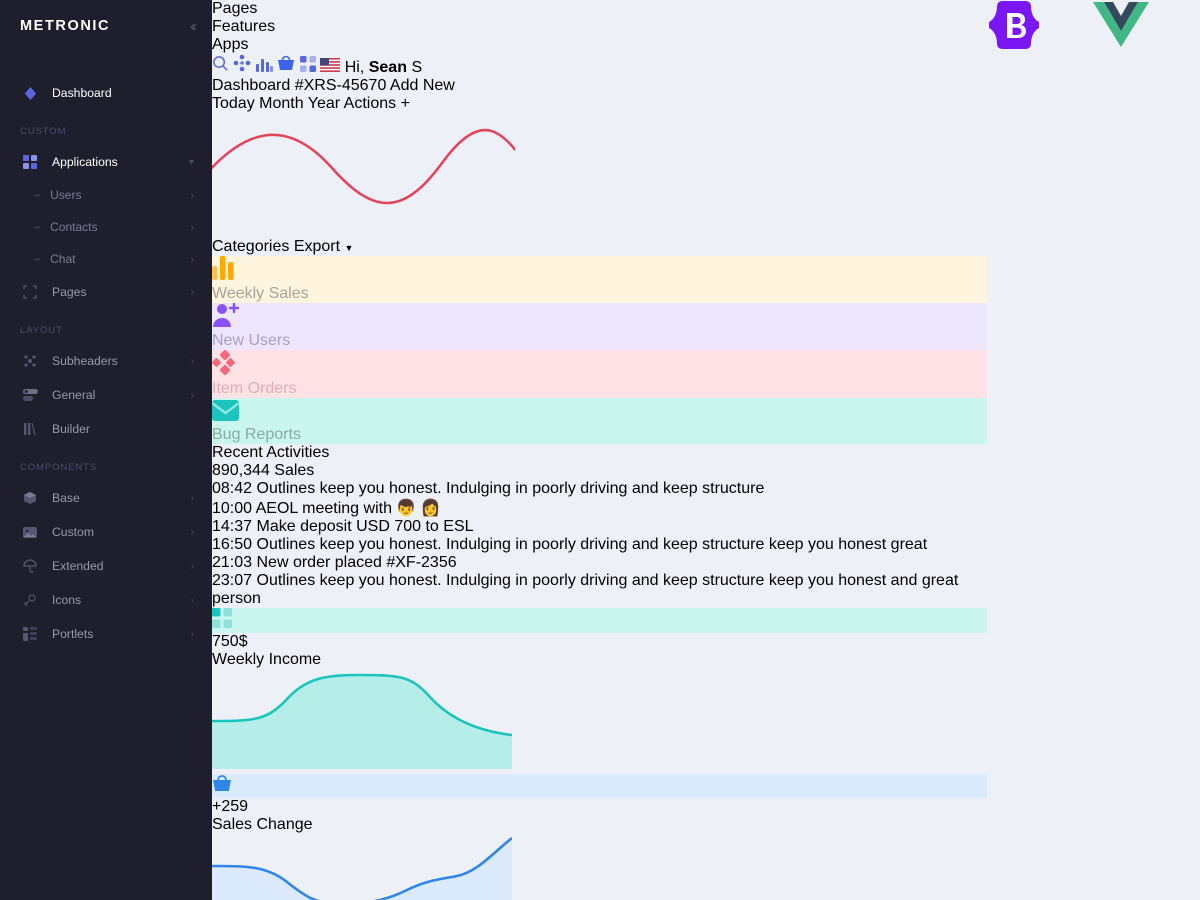  I want to click on apps-grid-icon, so click(309, 66).